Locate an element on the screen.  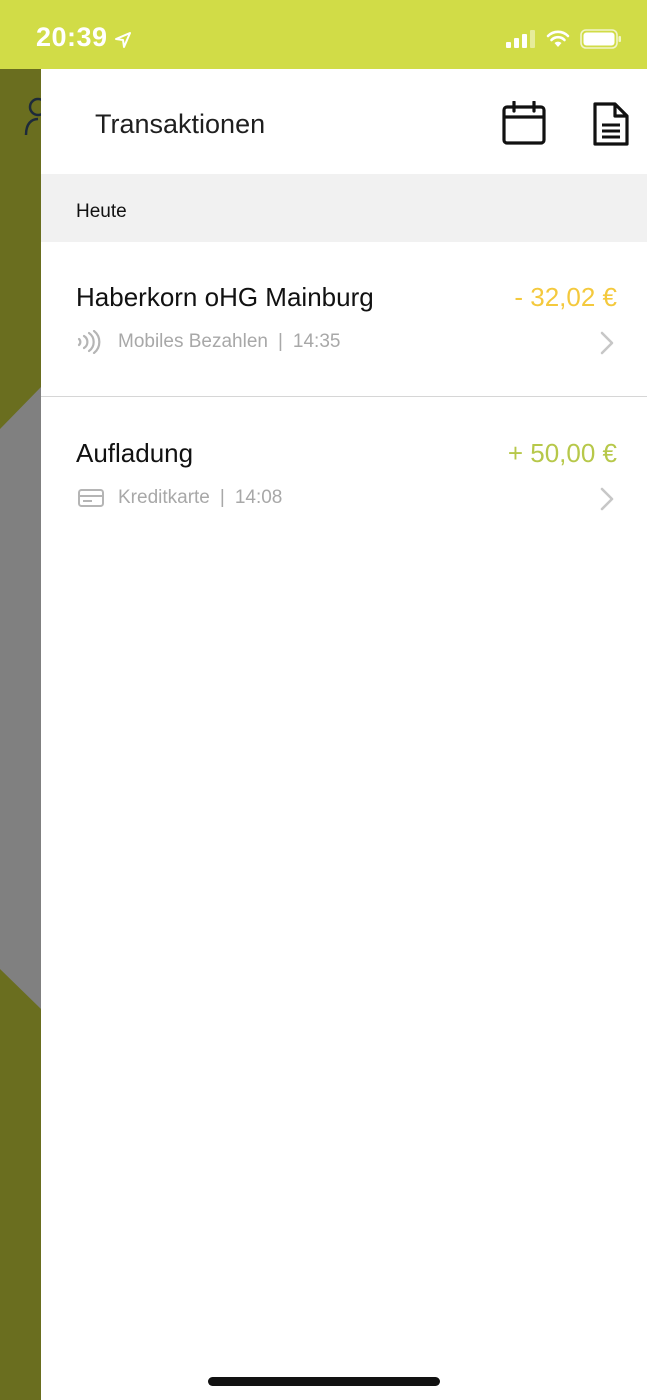
background-app is located at coordinates (20, 734).